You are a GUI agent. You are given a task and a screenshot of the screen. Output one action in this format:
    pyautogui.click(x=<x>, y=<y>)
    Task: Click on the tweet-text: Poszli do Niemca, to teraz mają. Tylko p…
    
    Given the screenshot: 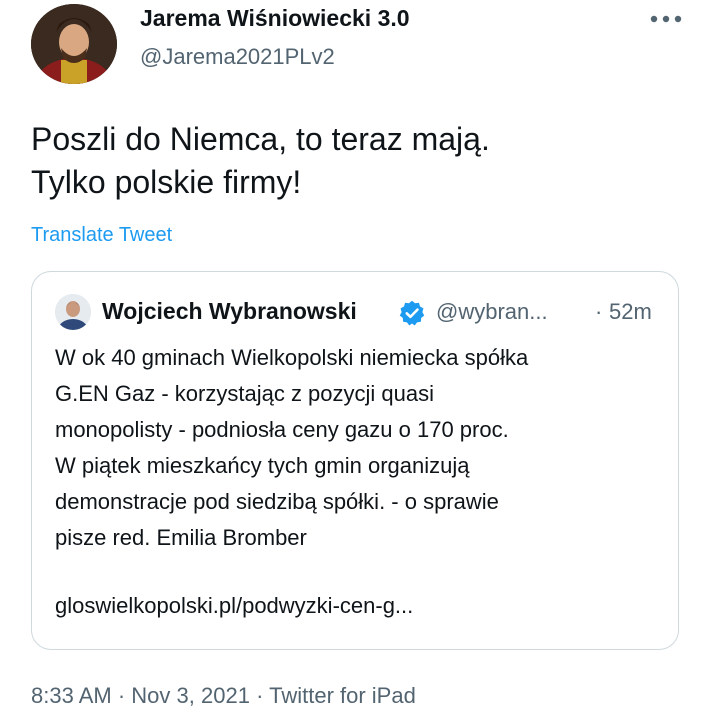 What is the action you would take?
    pyautogui.click(x=260, y=160)
    